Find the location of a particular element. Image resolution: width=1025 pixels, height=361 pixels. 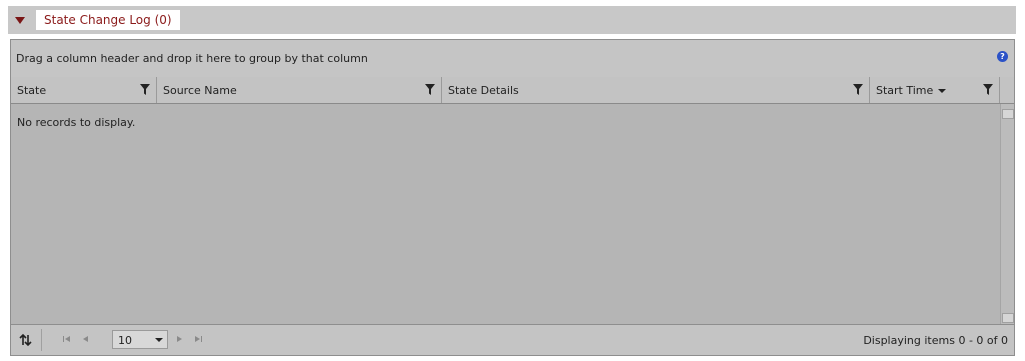

column-header-start-time: Start Time is located at coordinates (935, 90).